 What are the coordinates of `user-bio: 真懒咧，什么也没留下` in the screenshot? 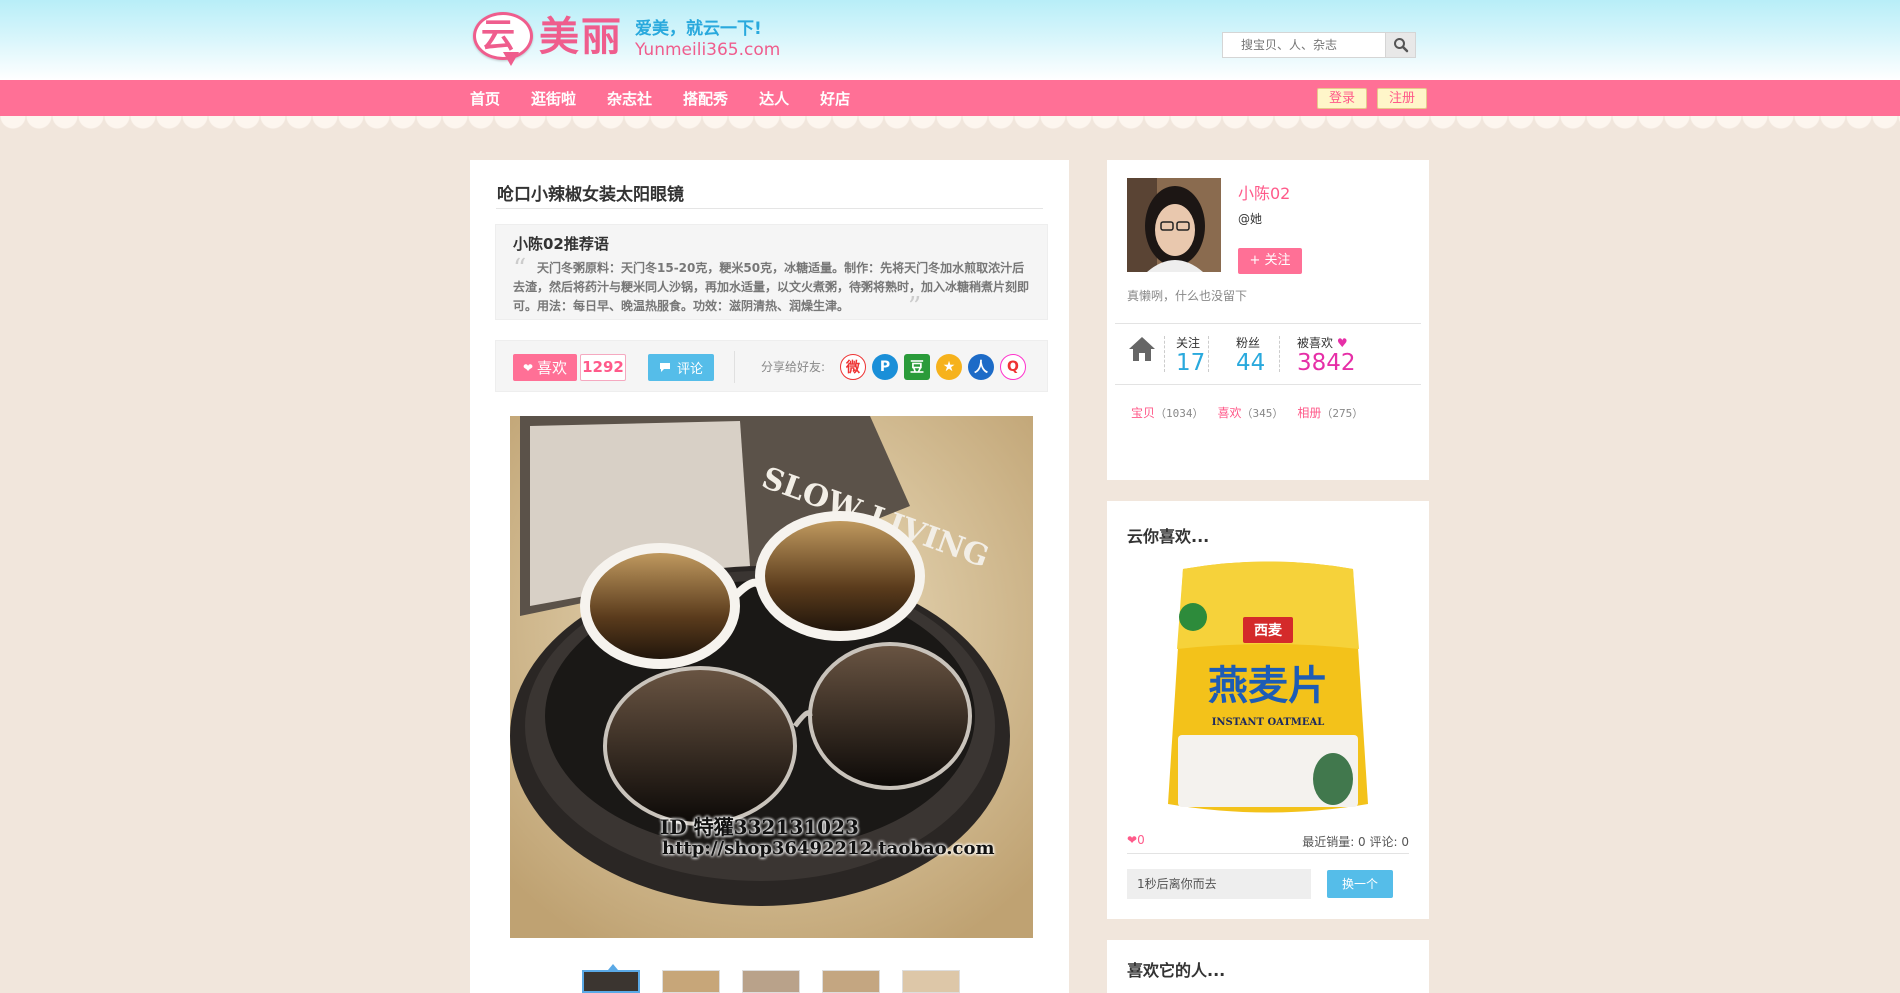 It's located at (1187, 296).